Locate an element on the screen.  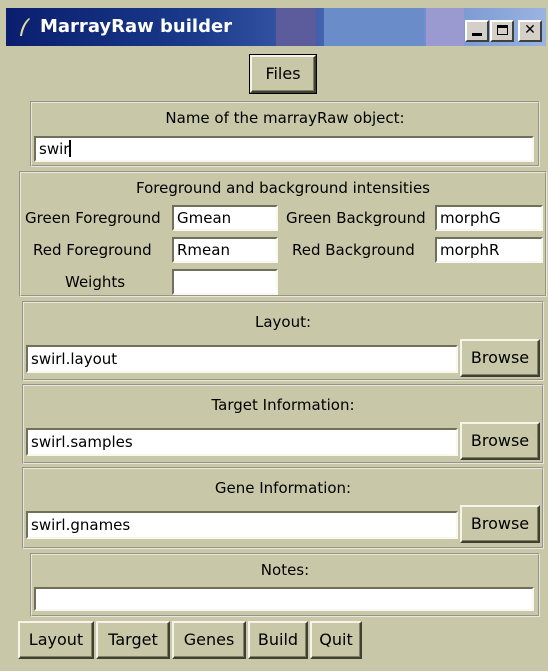
red-foreground-label: Red Foreground is located at coordinates (92, 250).